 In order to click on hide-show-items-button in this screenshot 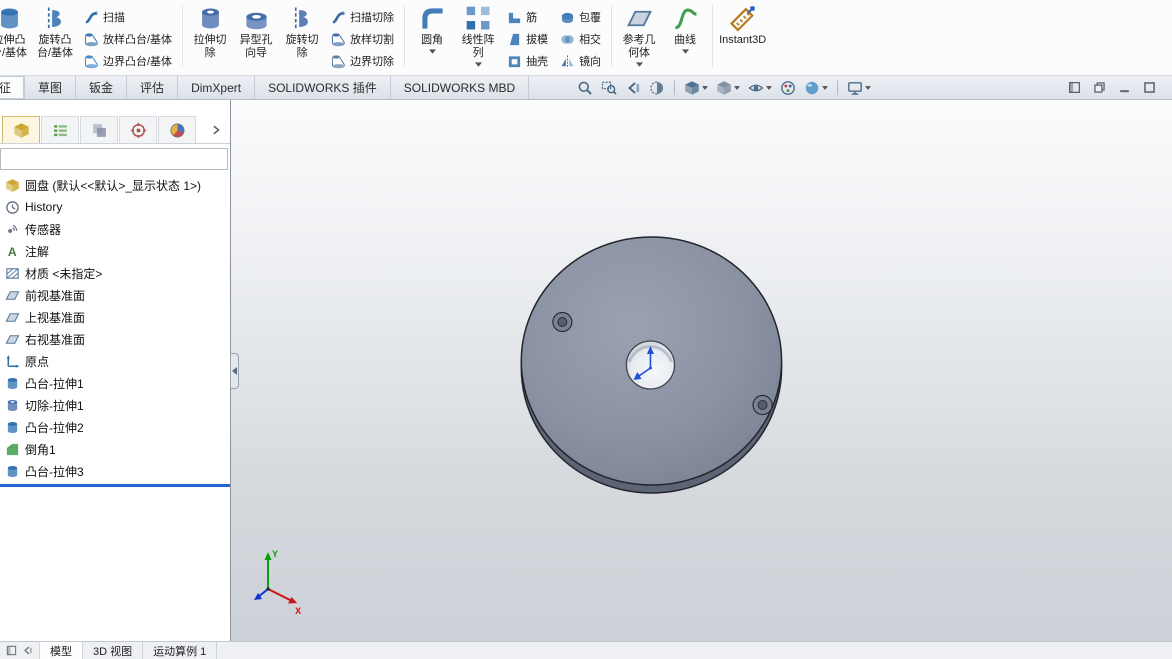, I will do `click(760, 88)`.